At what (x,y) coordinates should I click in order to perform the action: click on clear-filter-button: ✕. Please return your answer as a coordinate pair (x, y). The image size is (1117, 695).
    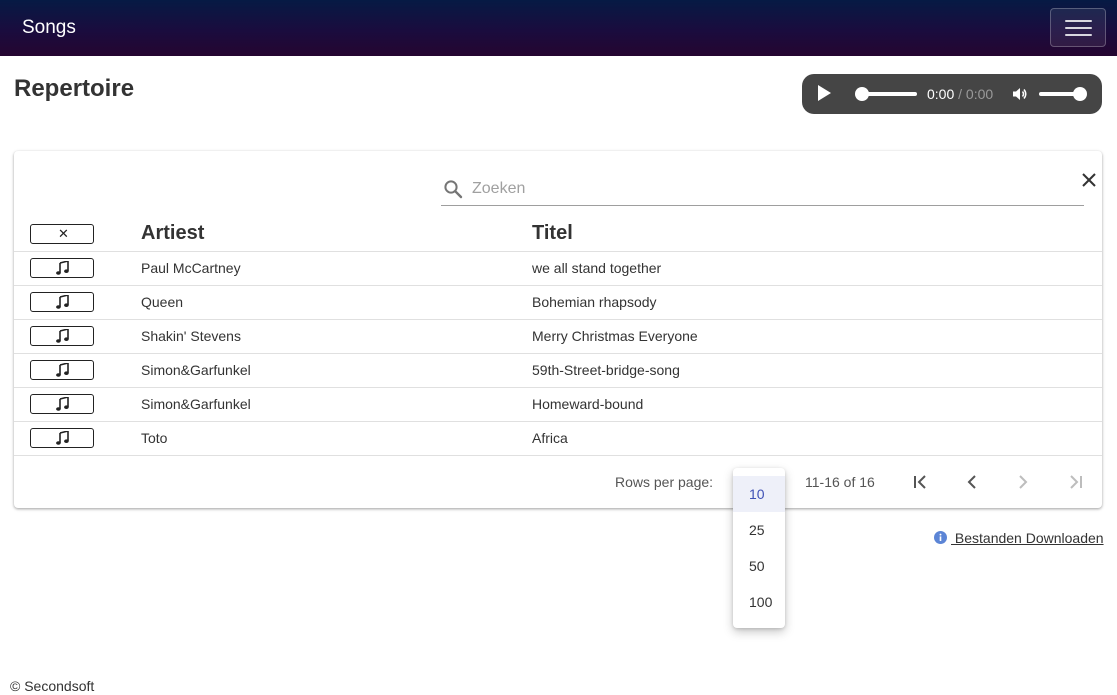
    Looking at the image, I should click on (62, 233).